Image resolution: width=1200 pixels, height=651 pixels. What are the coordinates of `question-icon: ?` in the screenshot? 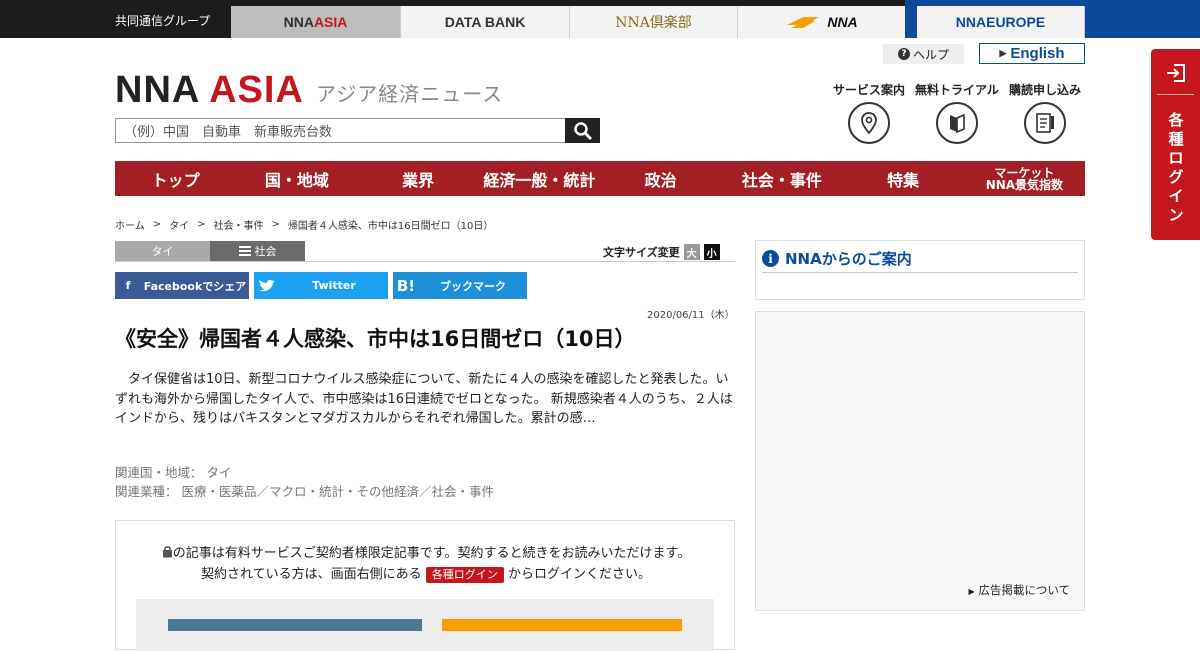 It's located at (903, 54).